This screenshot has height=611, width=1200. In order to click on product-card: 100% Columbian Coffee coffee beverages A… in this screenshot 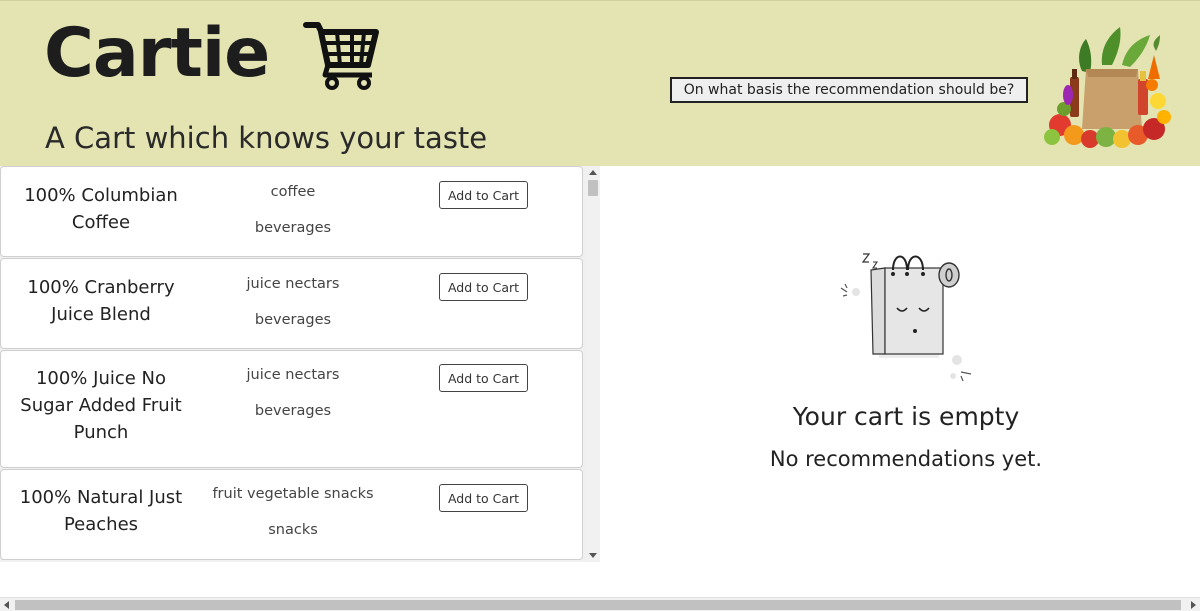, I will do `click(291, 211)`.